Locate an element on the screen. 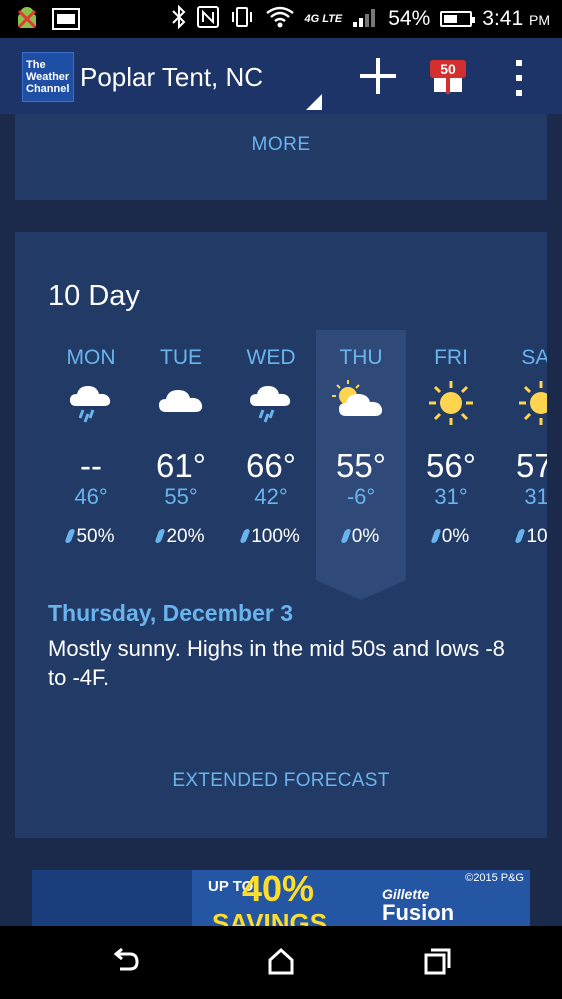  day-precip: 20% is located at coordinates (181, 537).